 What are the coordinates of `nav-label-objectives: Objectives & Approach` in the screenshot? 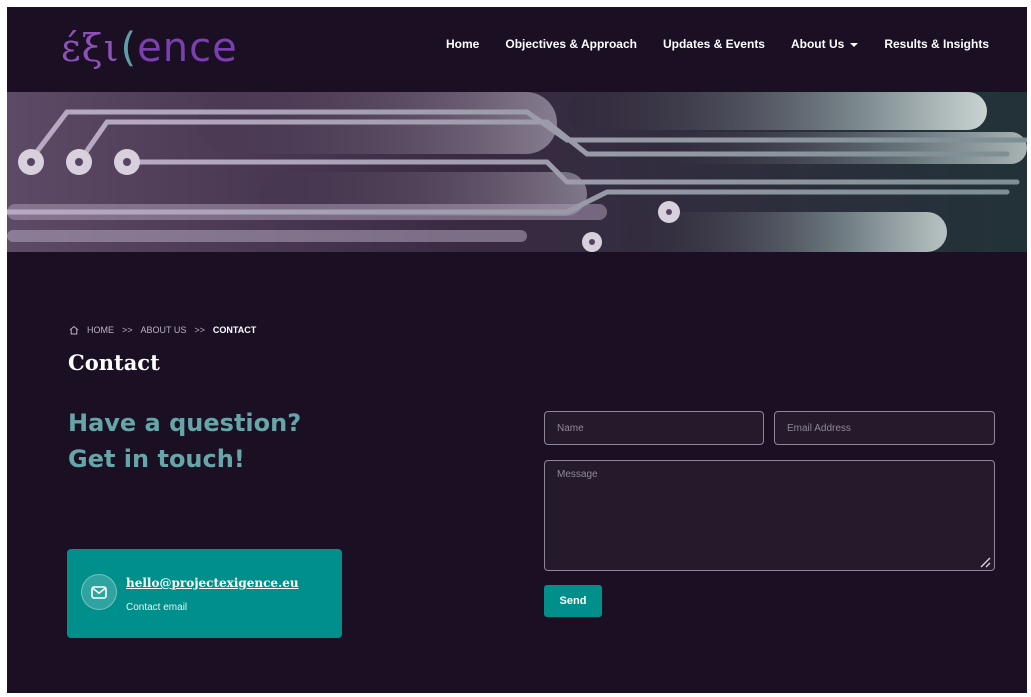 It's located at (571, 44).